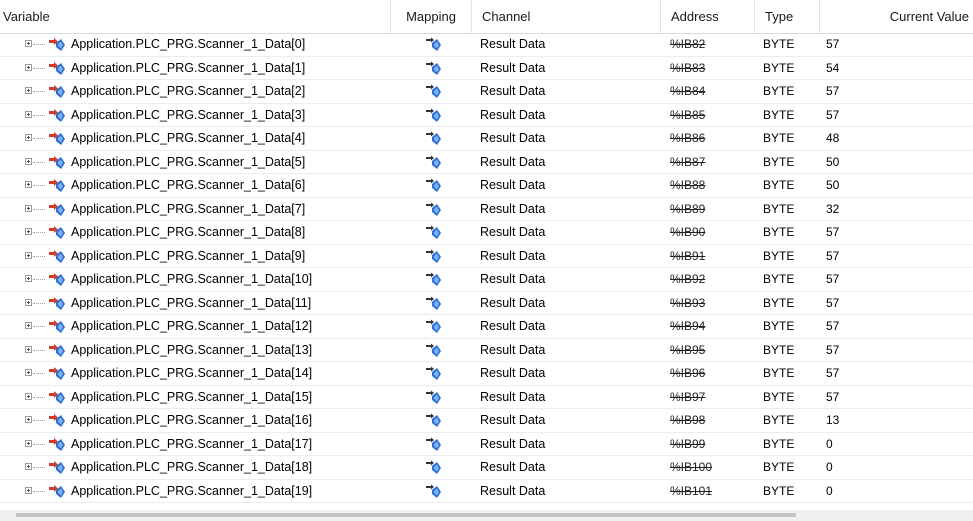  What do you see at coordinates (688, 279) in the screenshot?
I see `address-cell: %IB92` at bounding box center [688, 279].